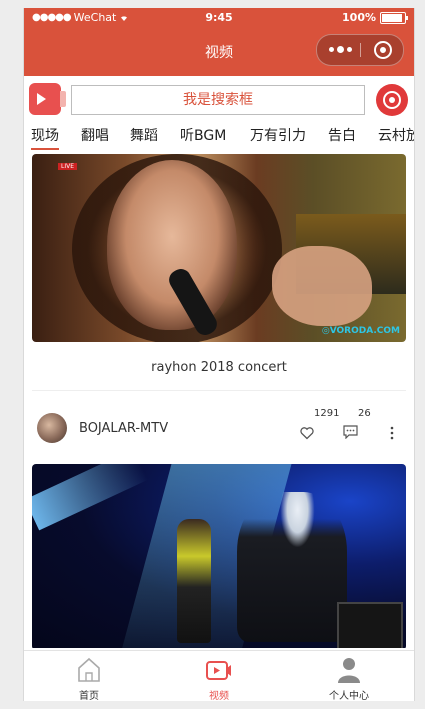 The width and height of the screenshot is (425, 709). What do you see at coordinates (349, 696) in the screenshot?
I see `tab-profile-label: 个人中心` at bounding box center [349, 696].